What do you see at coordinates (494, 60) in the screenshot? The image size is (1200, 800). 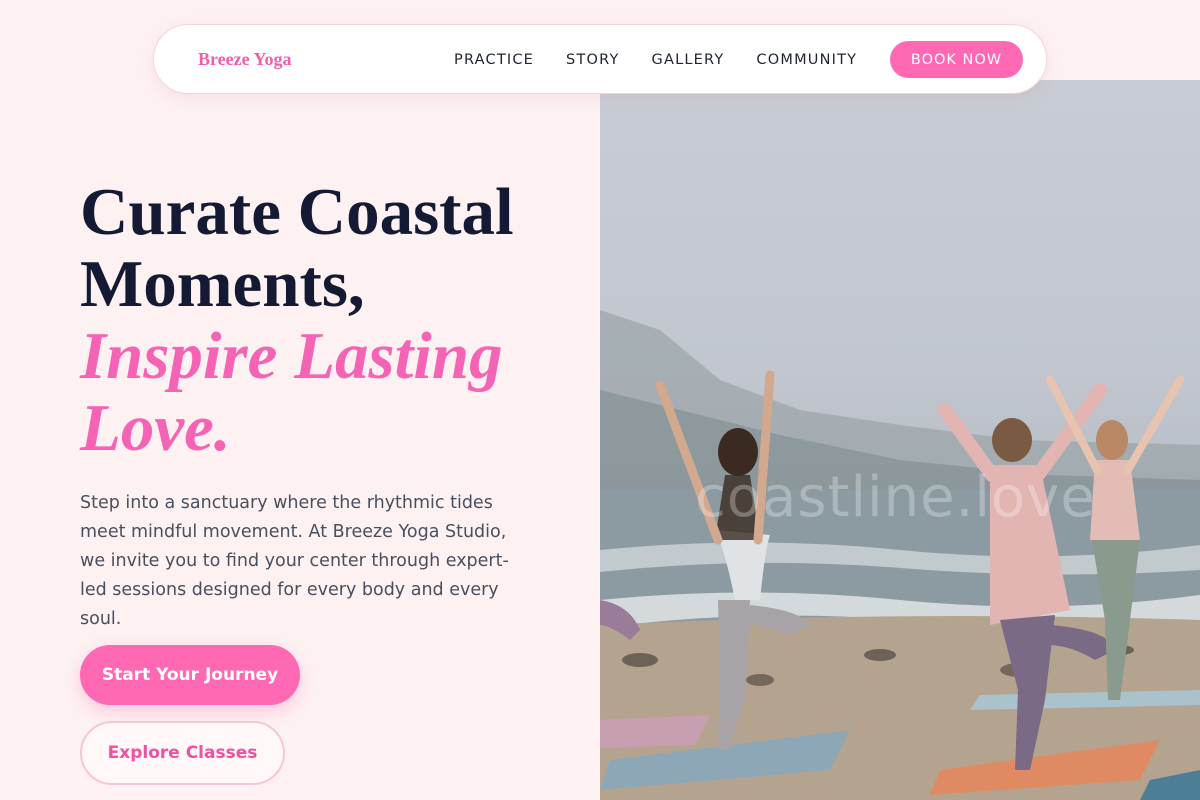 I see `nav-link-practice: PRACTICE` at bounding box center [494, 60].